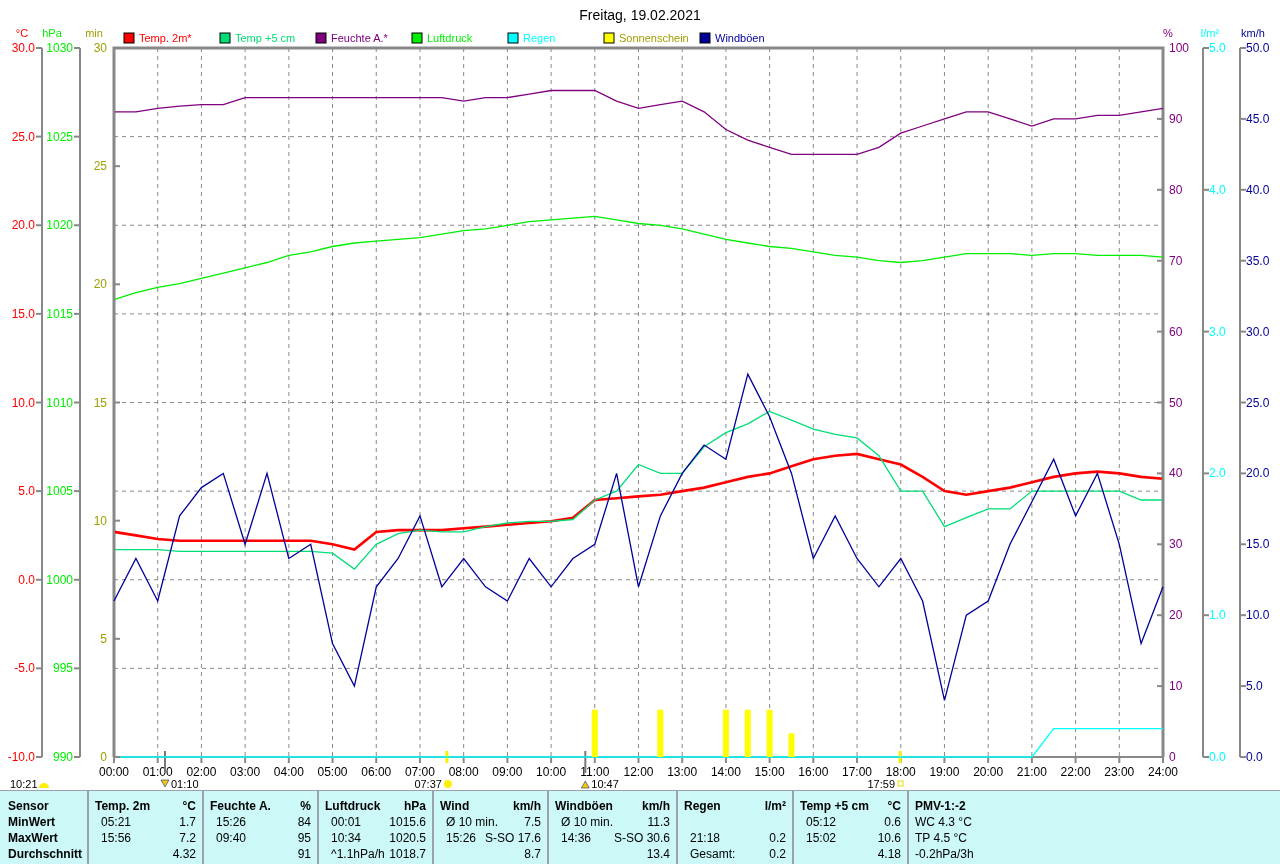 The height and width of the screenshot is (864, 1280). Describe the element at coordinates (654, 38) in the screenshot. I see `legend-label: Sonnenschein` at that location.